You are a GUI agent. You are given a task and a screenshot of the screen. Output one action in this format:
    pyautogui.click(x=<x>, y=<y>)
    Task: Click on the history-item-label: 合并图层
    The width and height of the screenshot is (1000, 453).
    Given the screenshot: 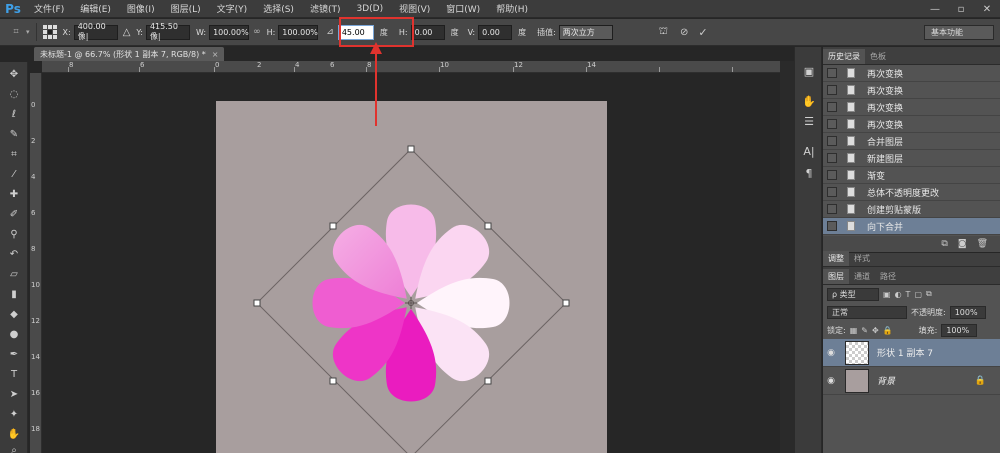 What is the action you would take?
    pyautogui.click(x=885, y=142)
    